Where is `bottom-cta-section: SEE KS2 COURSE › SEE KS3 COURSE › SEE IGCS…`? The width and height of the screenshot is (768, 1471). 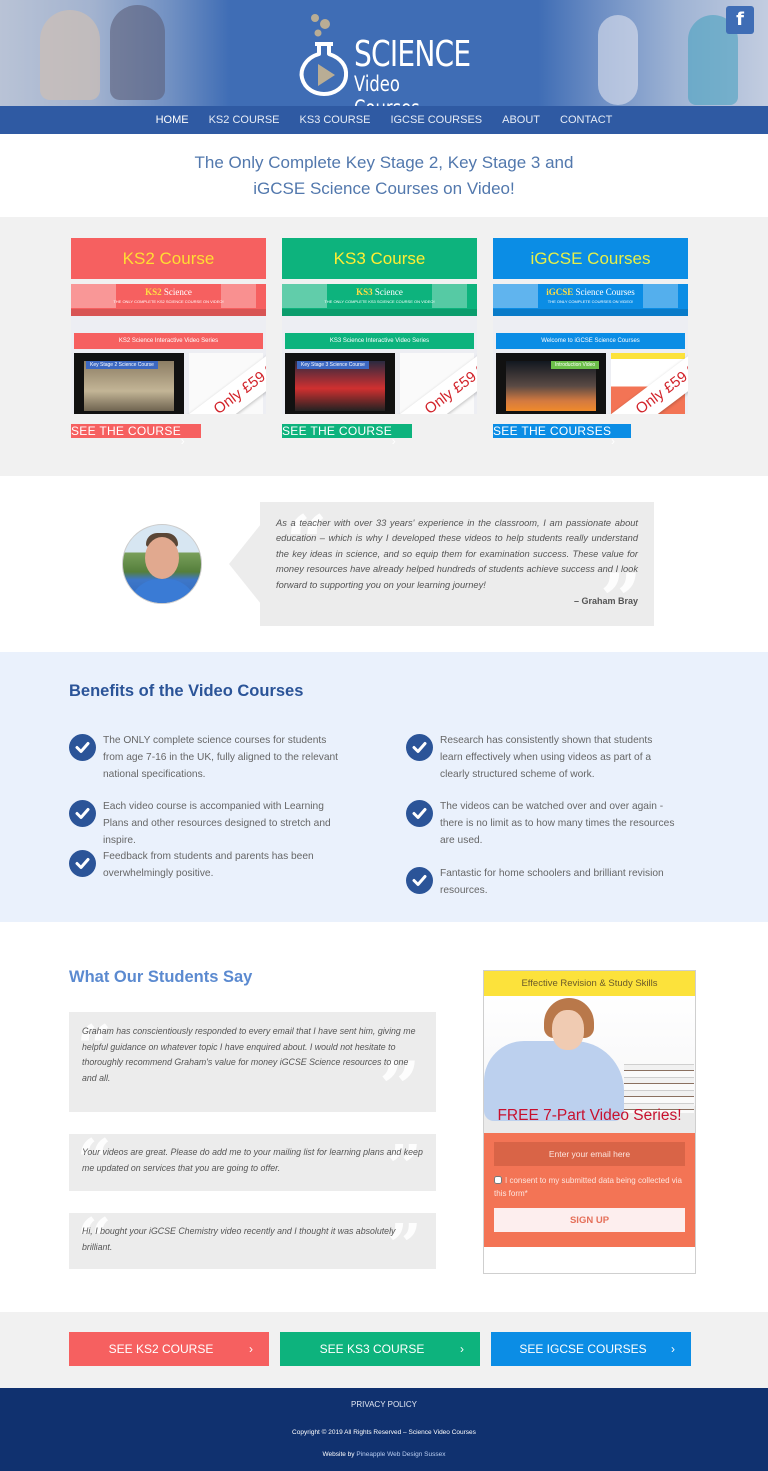 bottom-cta-section: SEE KS2 COURSE › SEE KS3 COURSE › SEE IGCS… is located at coordinates (384, 1350).